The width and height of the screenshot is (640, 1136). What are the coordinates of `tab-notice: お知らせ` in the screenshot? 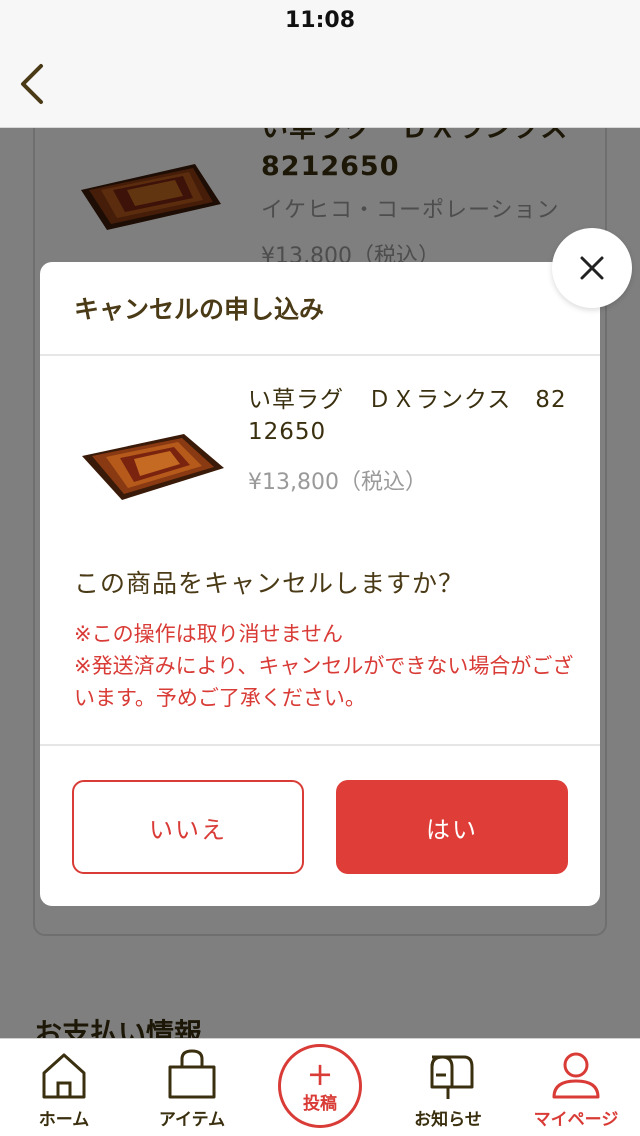 It's located at (448, 1087).